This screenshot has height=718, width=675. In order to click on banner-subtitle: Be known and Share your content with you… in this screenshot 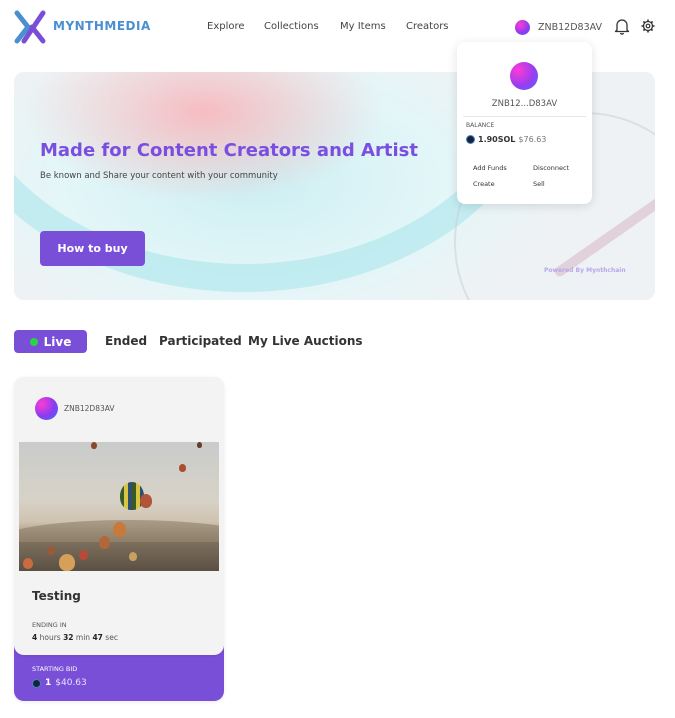, I will do `click(159, 176)`.